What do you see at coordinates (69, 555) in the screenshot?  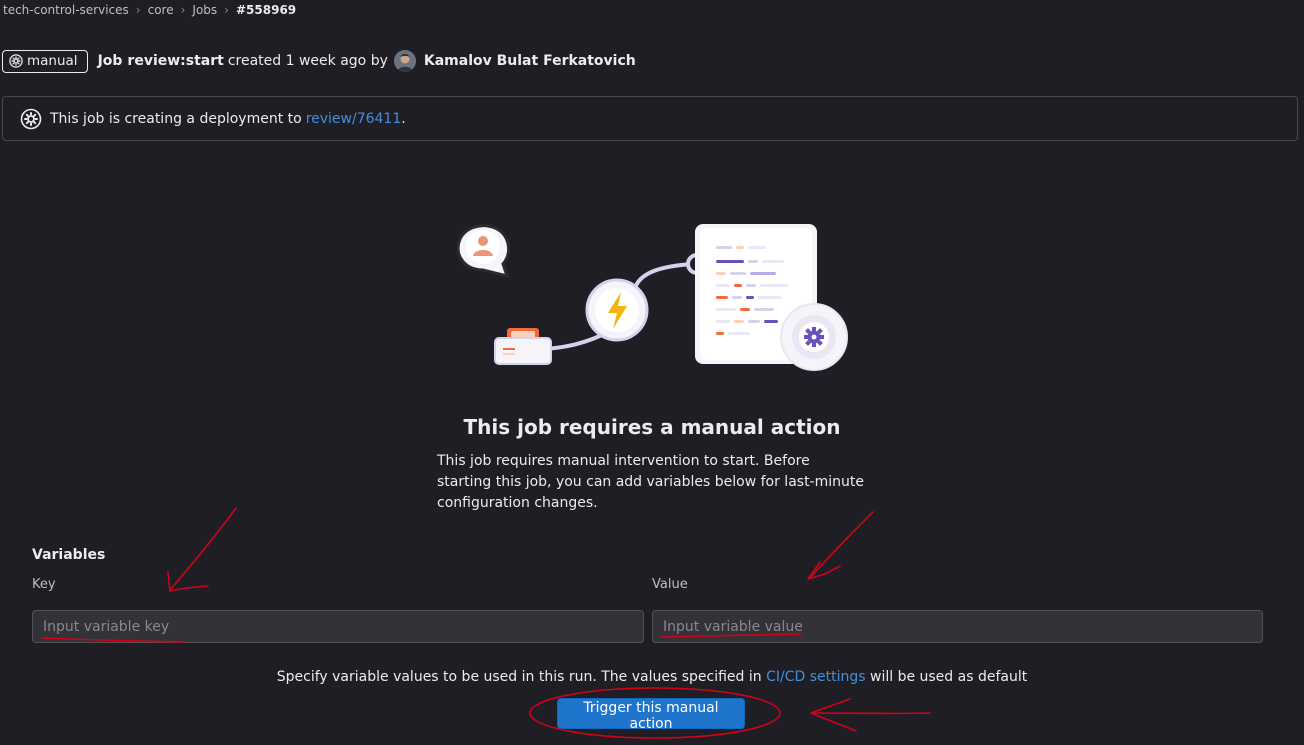 I see `variables-title: Variables` at bounding box center [69, 555].